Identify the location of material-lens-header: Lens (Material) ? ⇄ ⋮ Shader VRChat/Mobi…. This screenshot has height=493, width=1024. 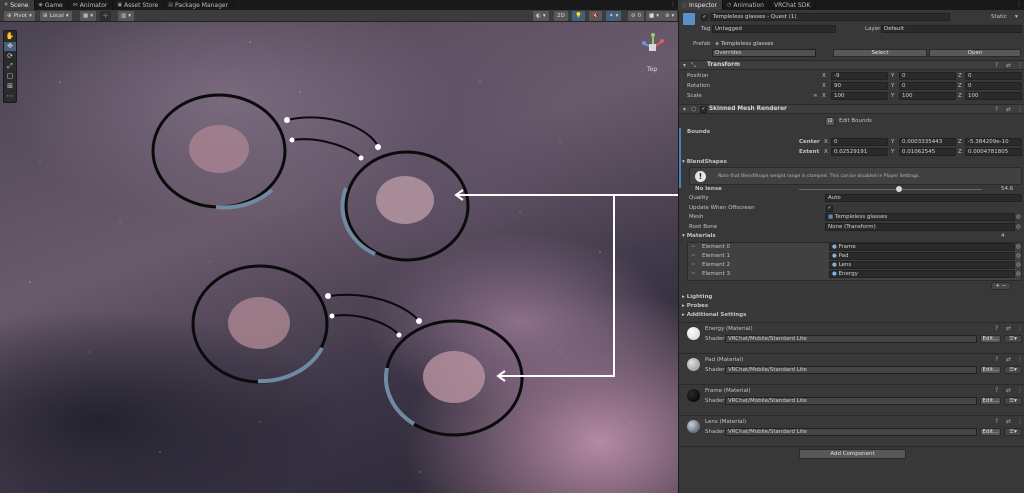
(851, 430).